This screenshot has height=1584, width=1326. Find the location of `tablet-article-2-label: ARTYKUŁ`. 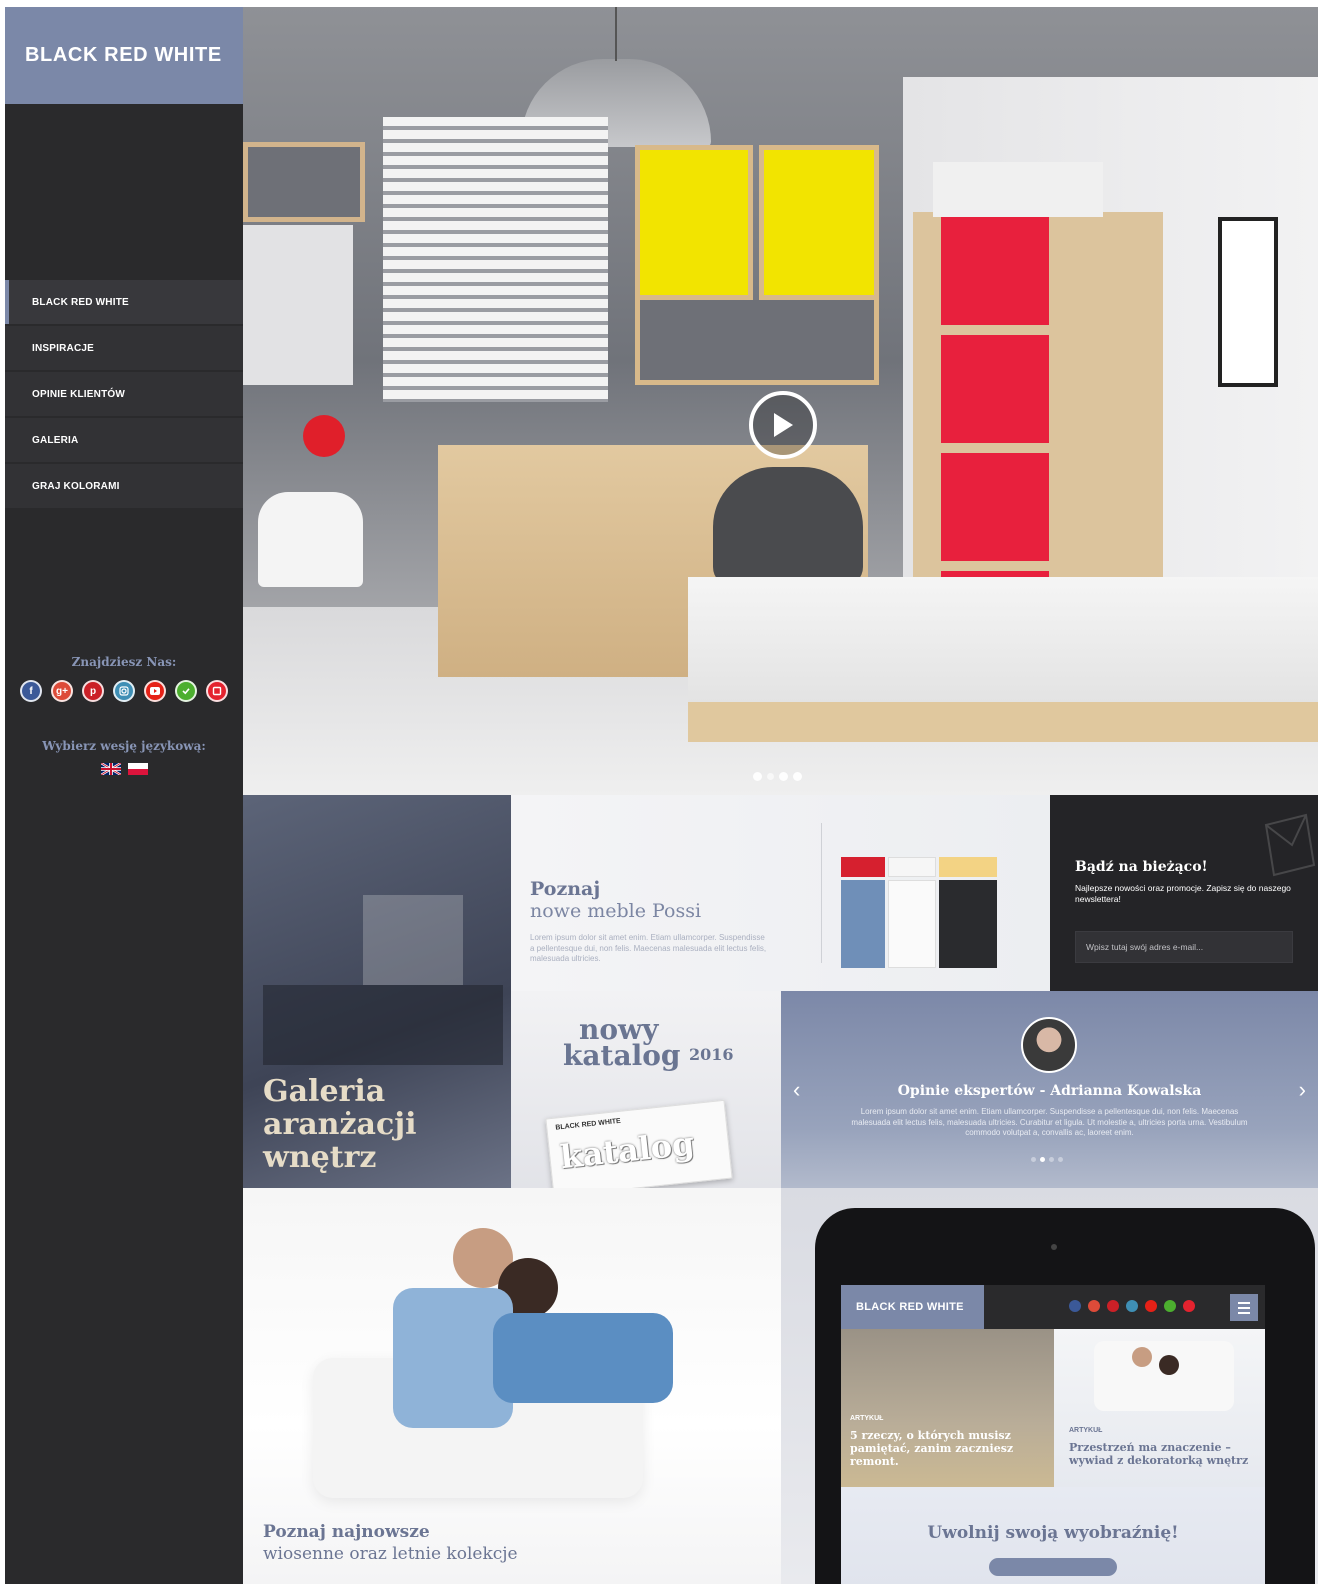

tablet-article-2-label: ARTYKUŁ is located at coordinates (1086, 1430).